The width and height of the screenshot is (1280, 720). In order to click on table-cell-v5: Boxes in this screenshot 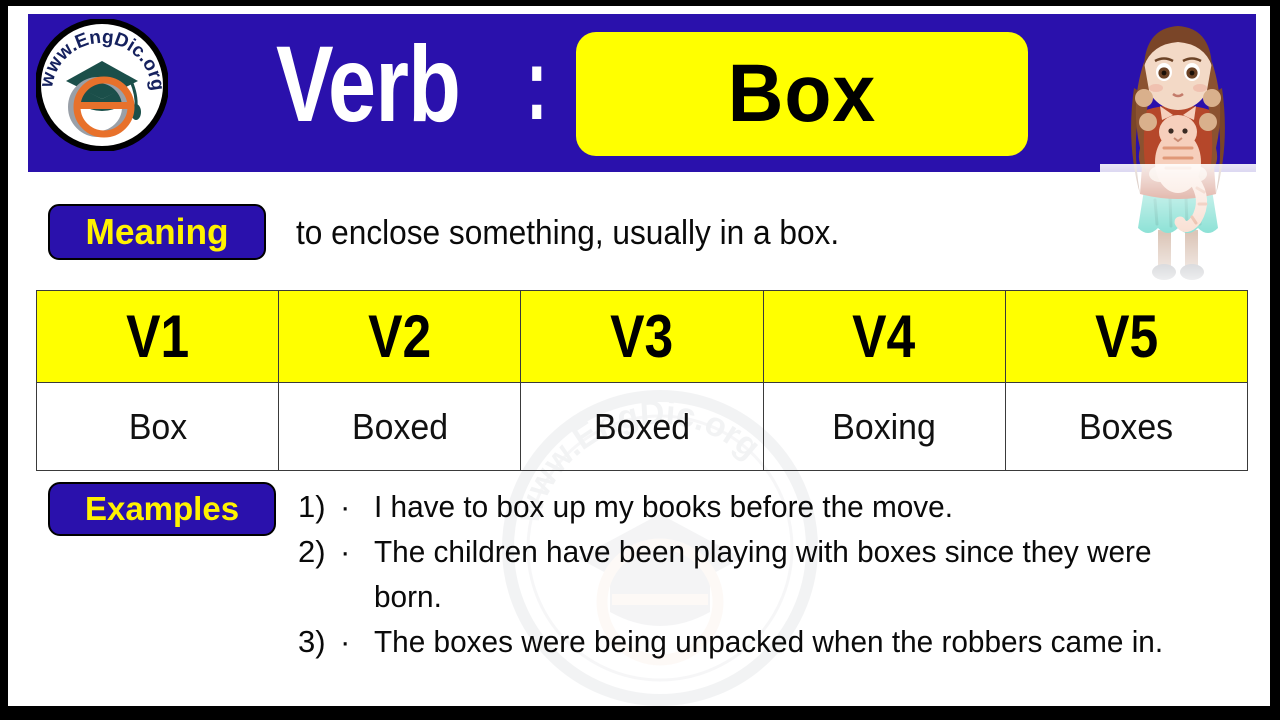, I will do `click(1126, 426)`.